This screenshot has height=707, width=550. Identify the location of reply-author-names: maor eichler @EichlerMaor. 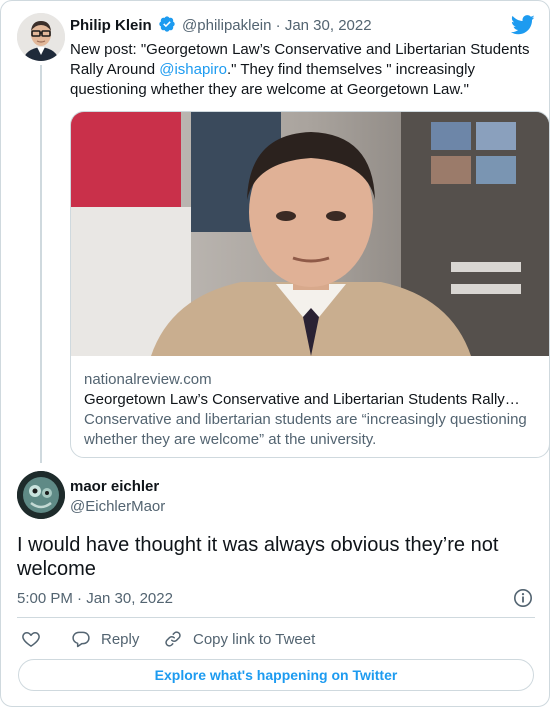
(117, 497).